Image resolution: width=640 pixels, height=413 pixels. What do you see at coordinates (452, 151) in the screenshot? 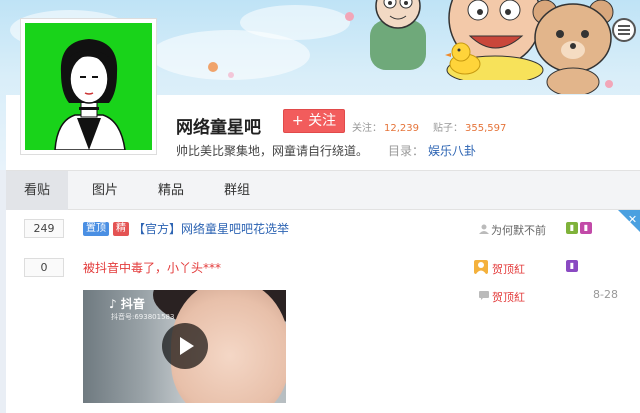
I see `category-link: 娱乐八卦` at bounding box center [452, 151].